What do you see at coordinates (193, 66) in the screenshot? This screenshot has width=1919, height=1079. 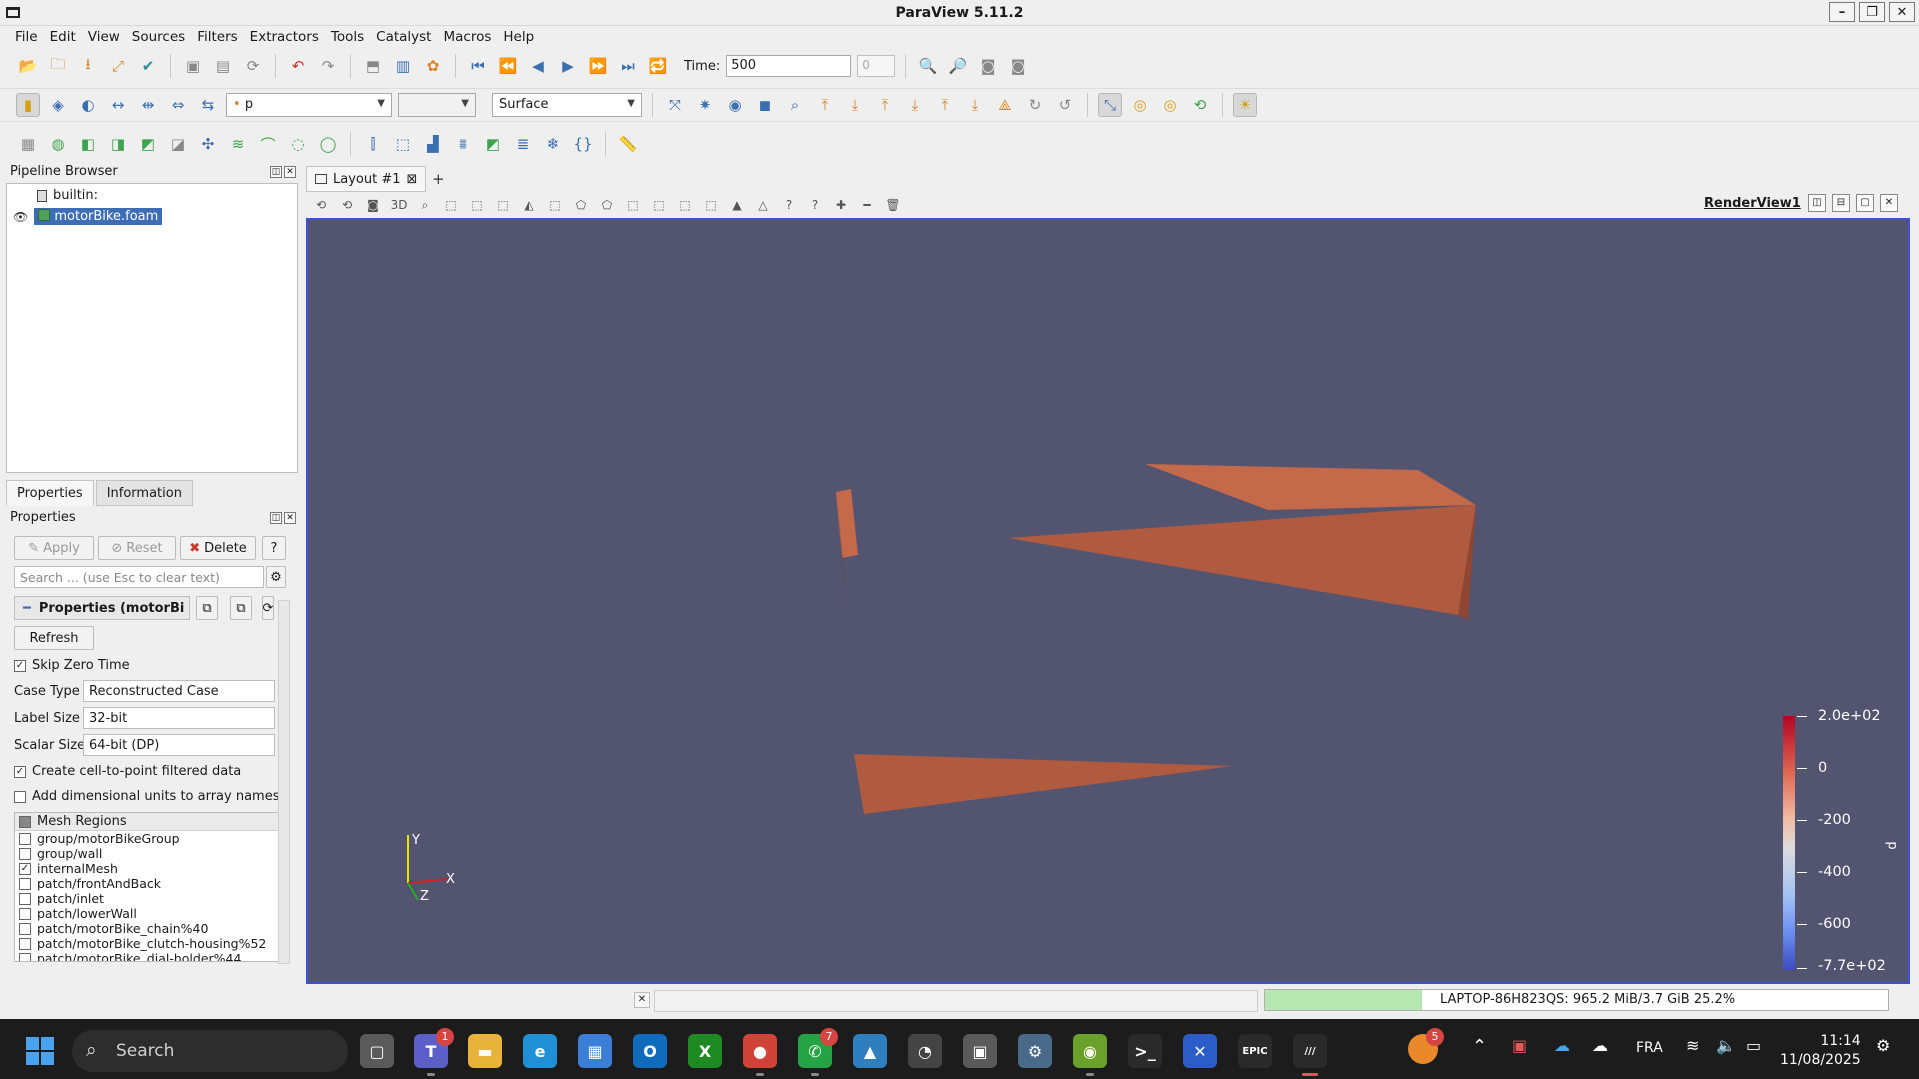 I see `connect-icon: ▣` at bounding box center [193, 66].